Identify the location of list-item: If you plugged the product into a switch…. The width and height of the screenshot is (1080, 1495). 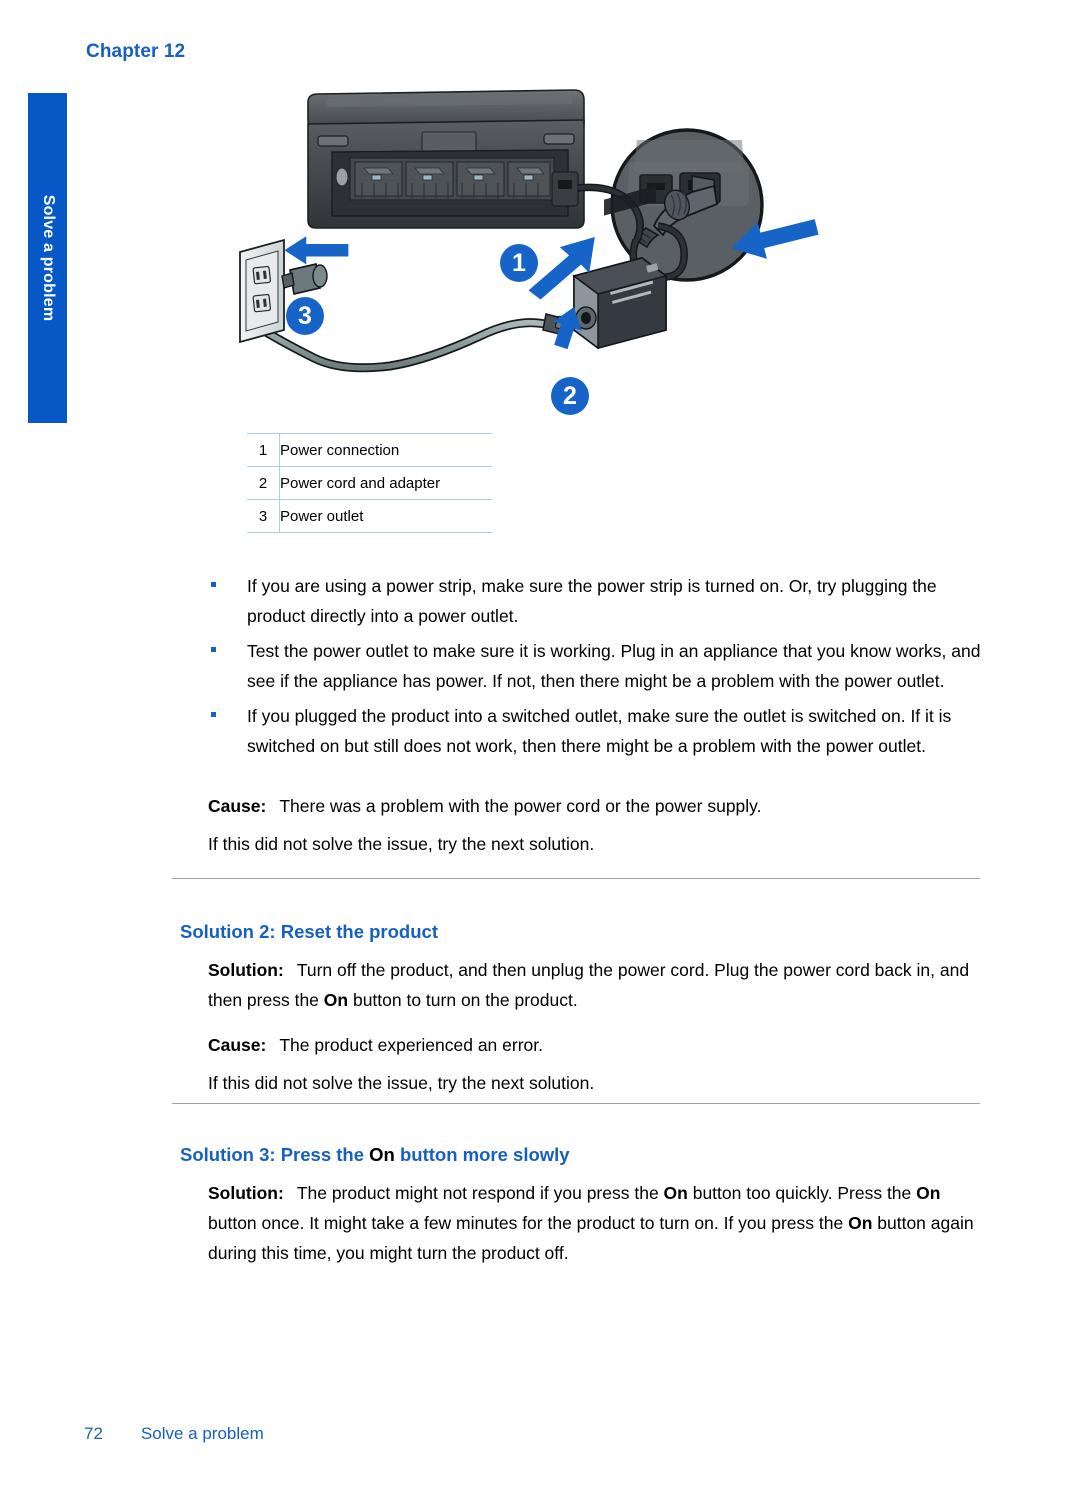
(600, 731).